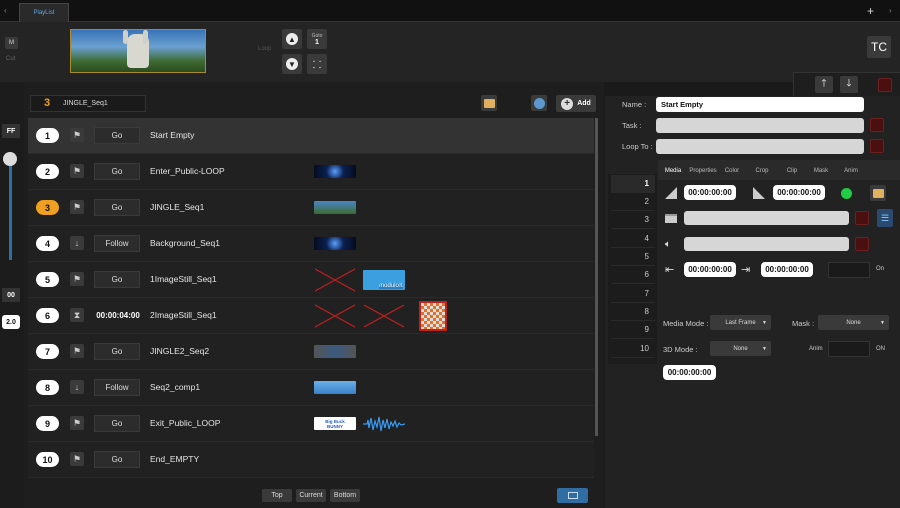 The height and width of the screenshot is (508, 900). I want to click on tc-out-field: 00:00:00:00, so click(799, 192).